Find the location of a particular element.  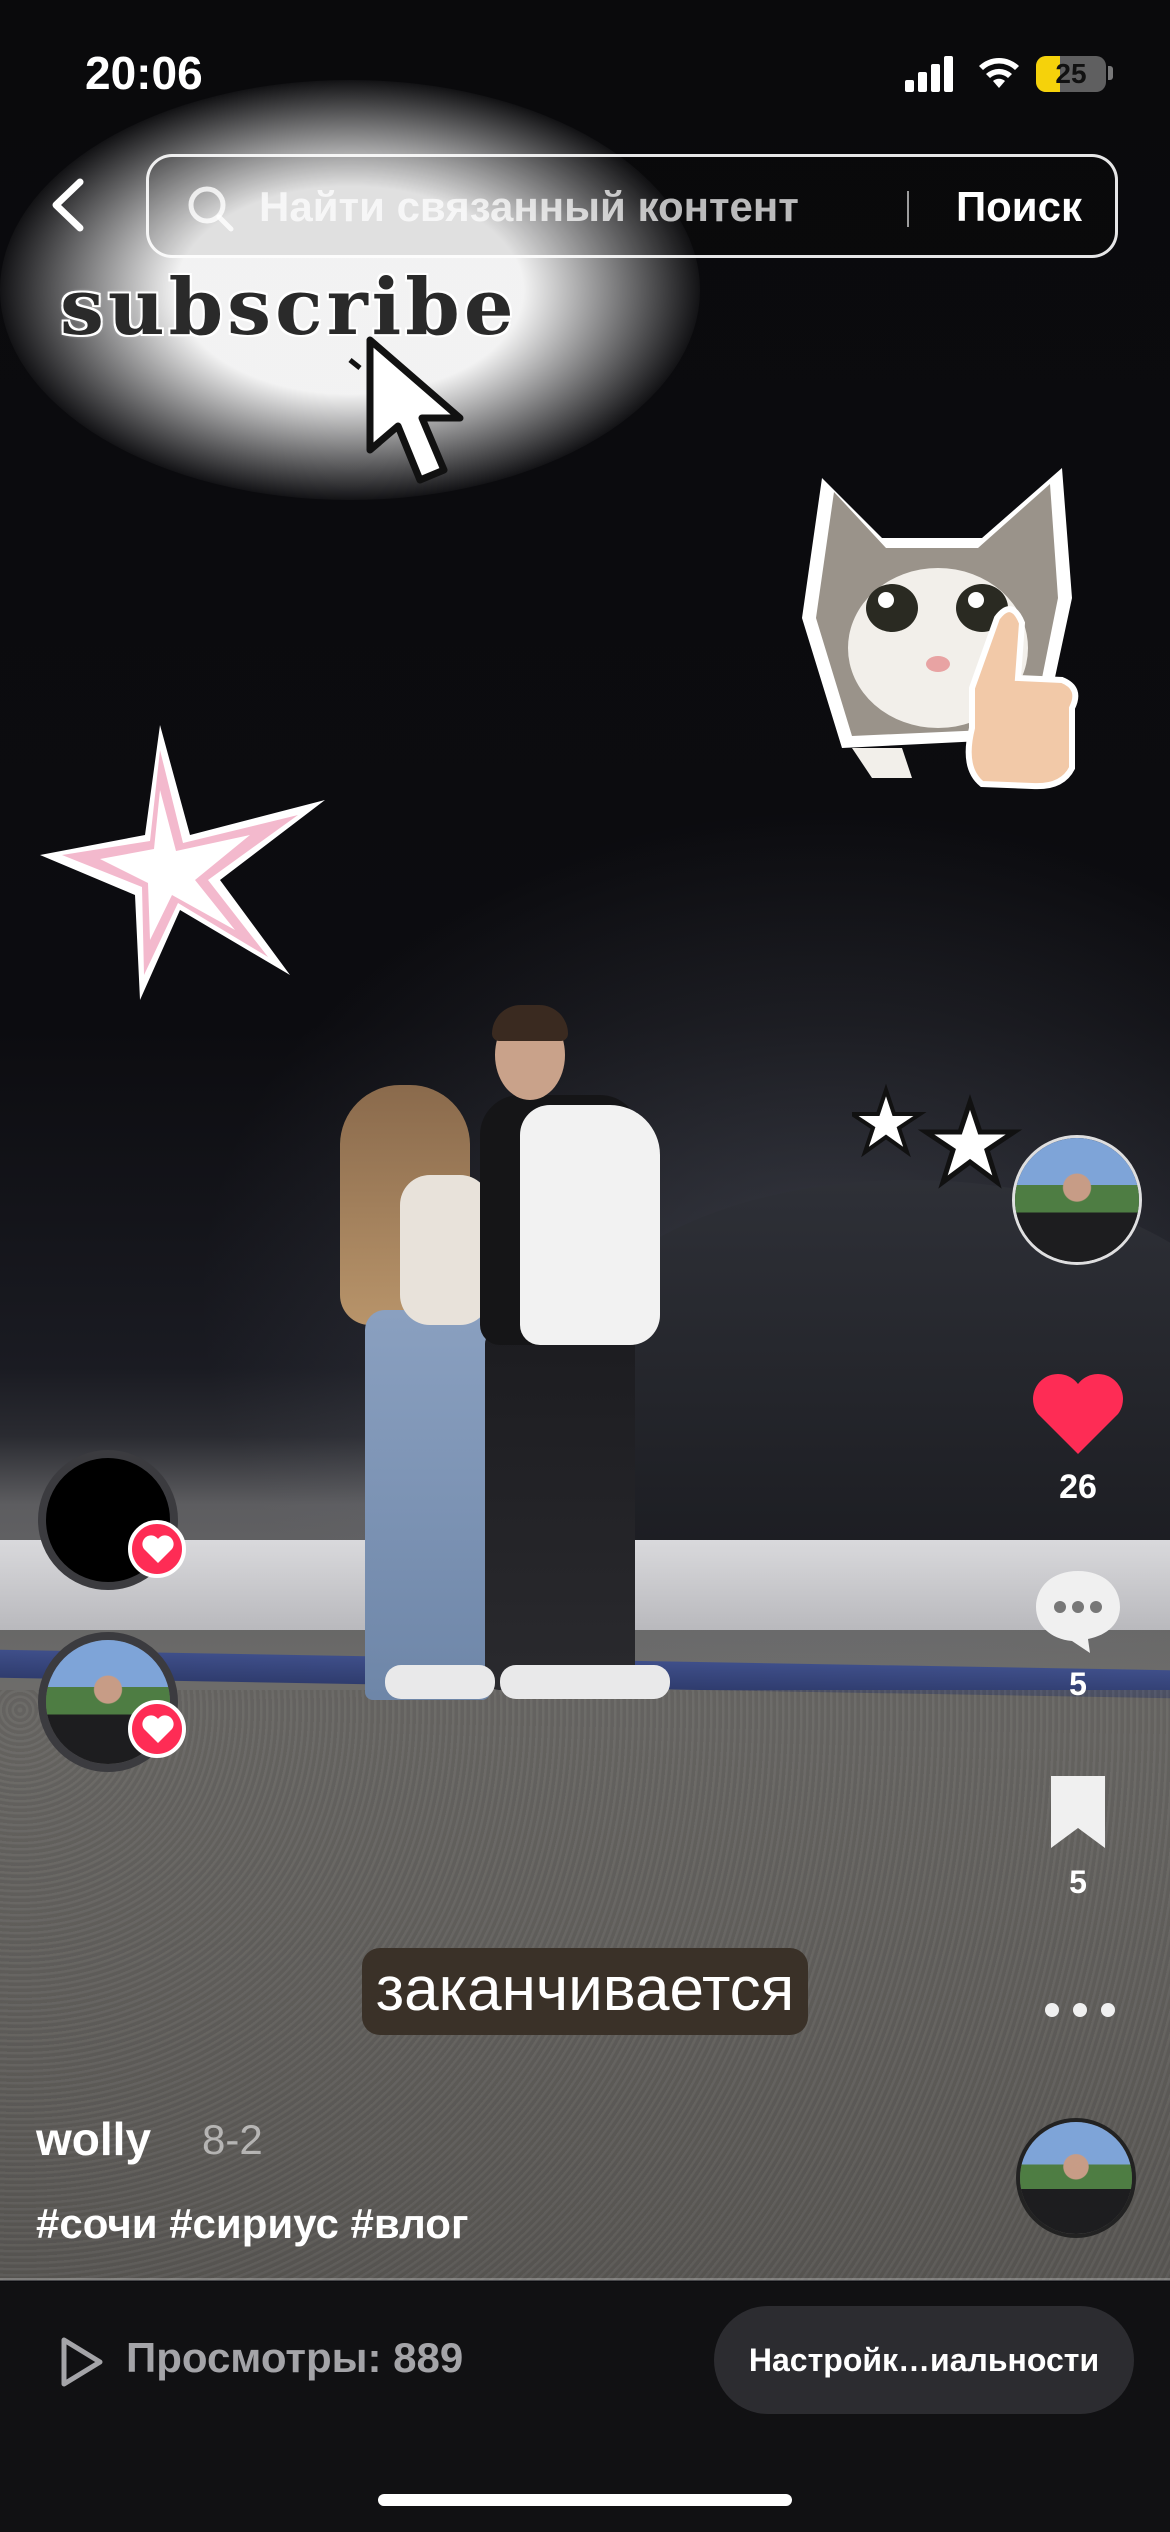

wifi-icon is located at coordinates (999, 73).